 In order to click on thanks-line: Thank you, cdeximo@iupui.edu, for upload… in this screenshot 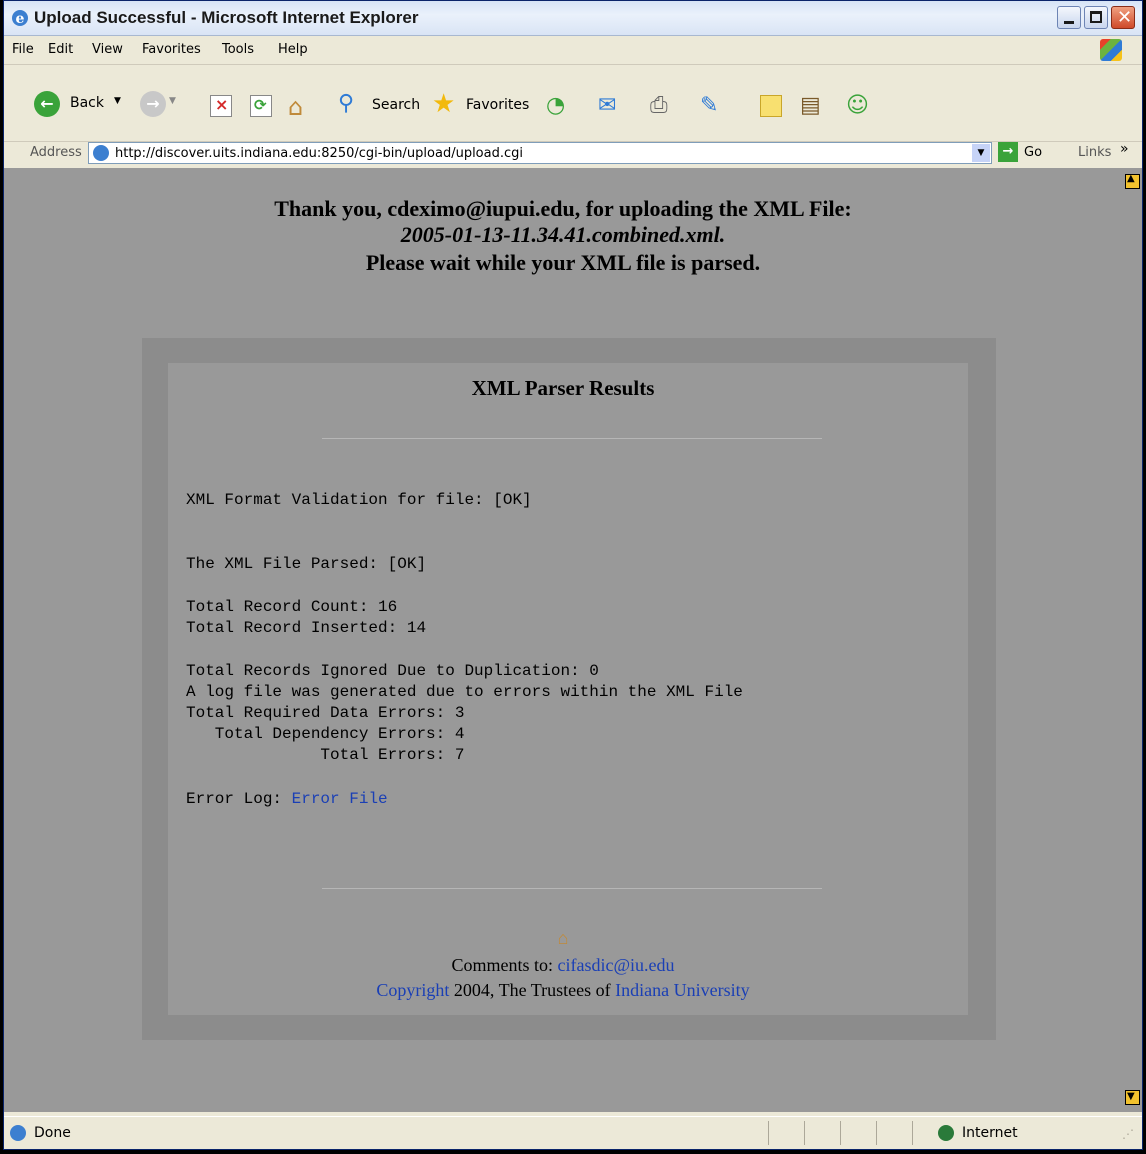, I will do `click(563, 208)`.